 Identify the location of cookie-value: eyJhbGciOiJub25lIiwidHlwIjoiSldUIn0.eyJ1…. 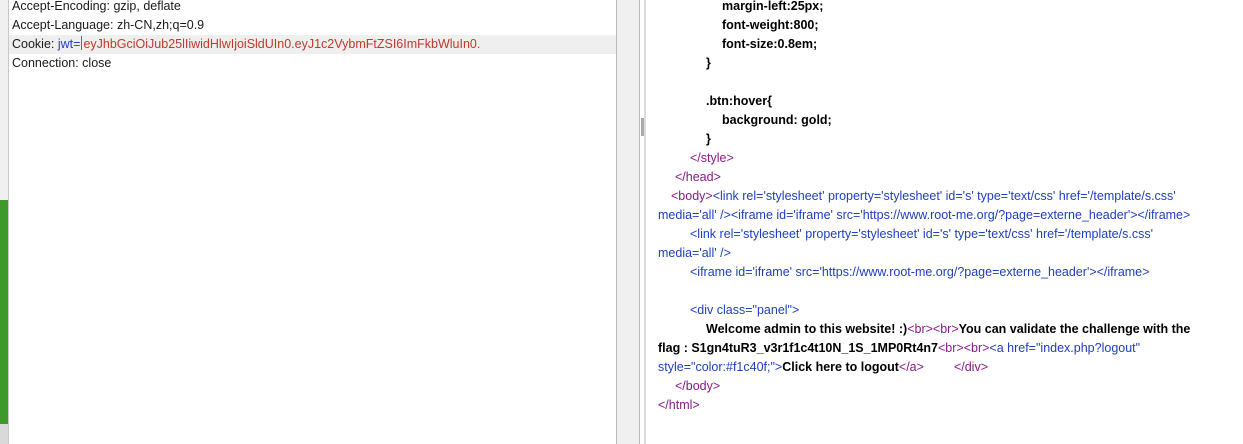
(282, 44).